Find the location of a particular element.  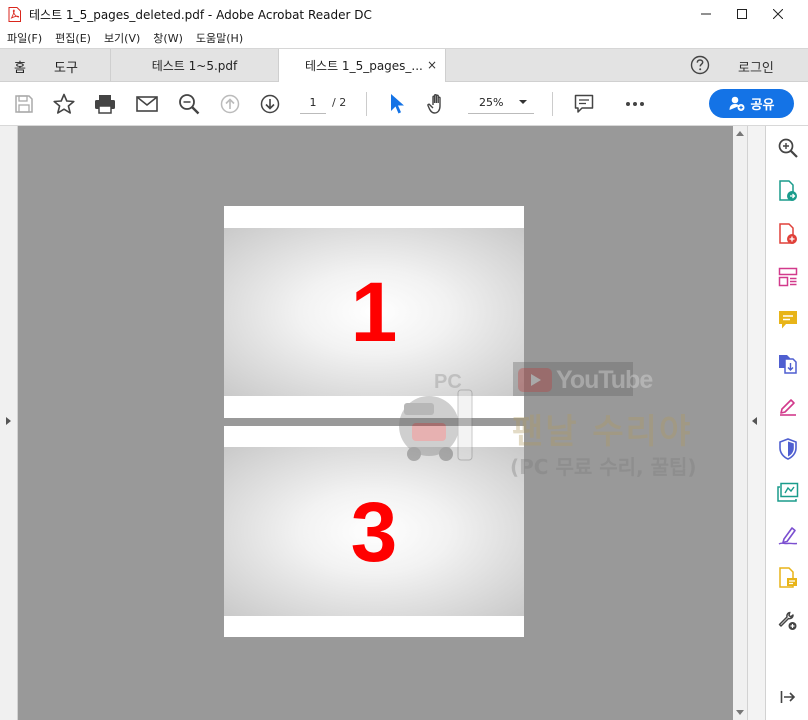

maximize-button is located at coordinates (742, 14).